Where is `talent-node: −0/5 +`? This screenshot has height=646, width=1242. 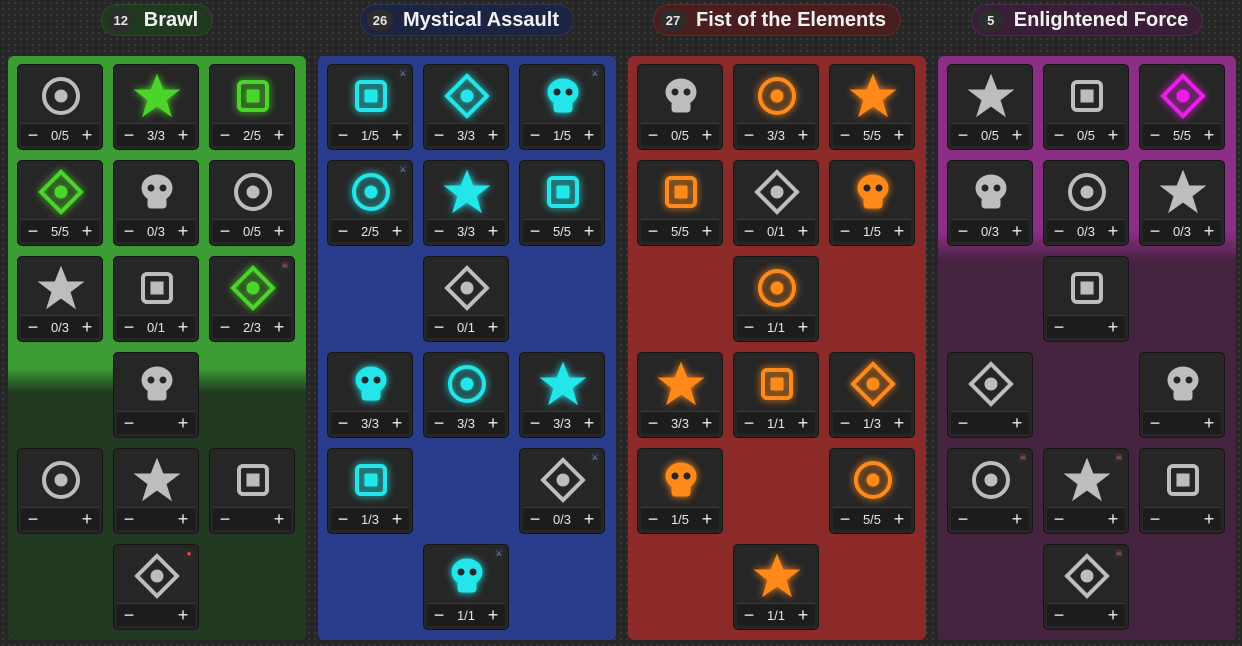
talent-node: −0/5 + is located at coordinates (60, 107).